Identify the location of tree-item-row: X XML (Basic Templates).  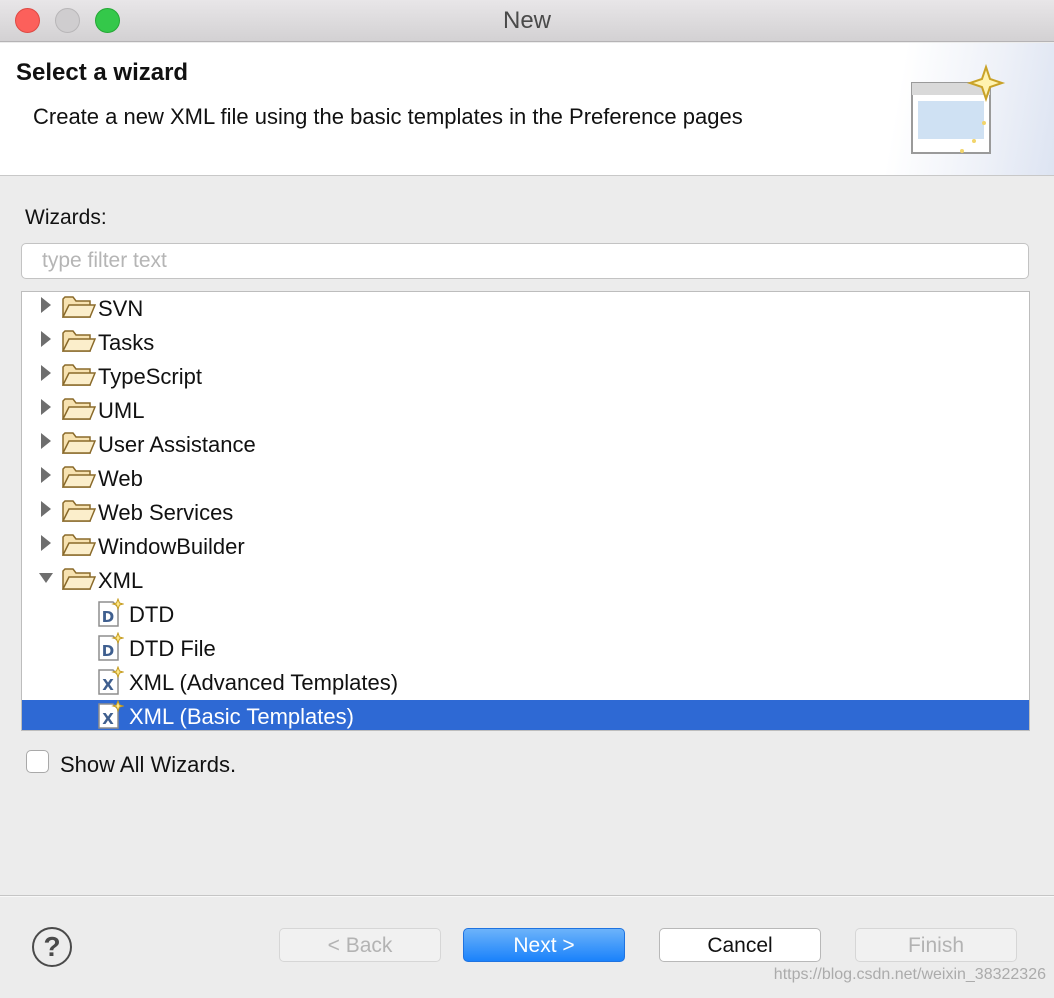
(525, 714).